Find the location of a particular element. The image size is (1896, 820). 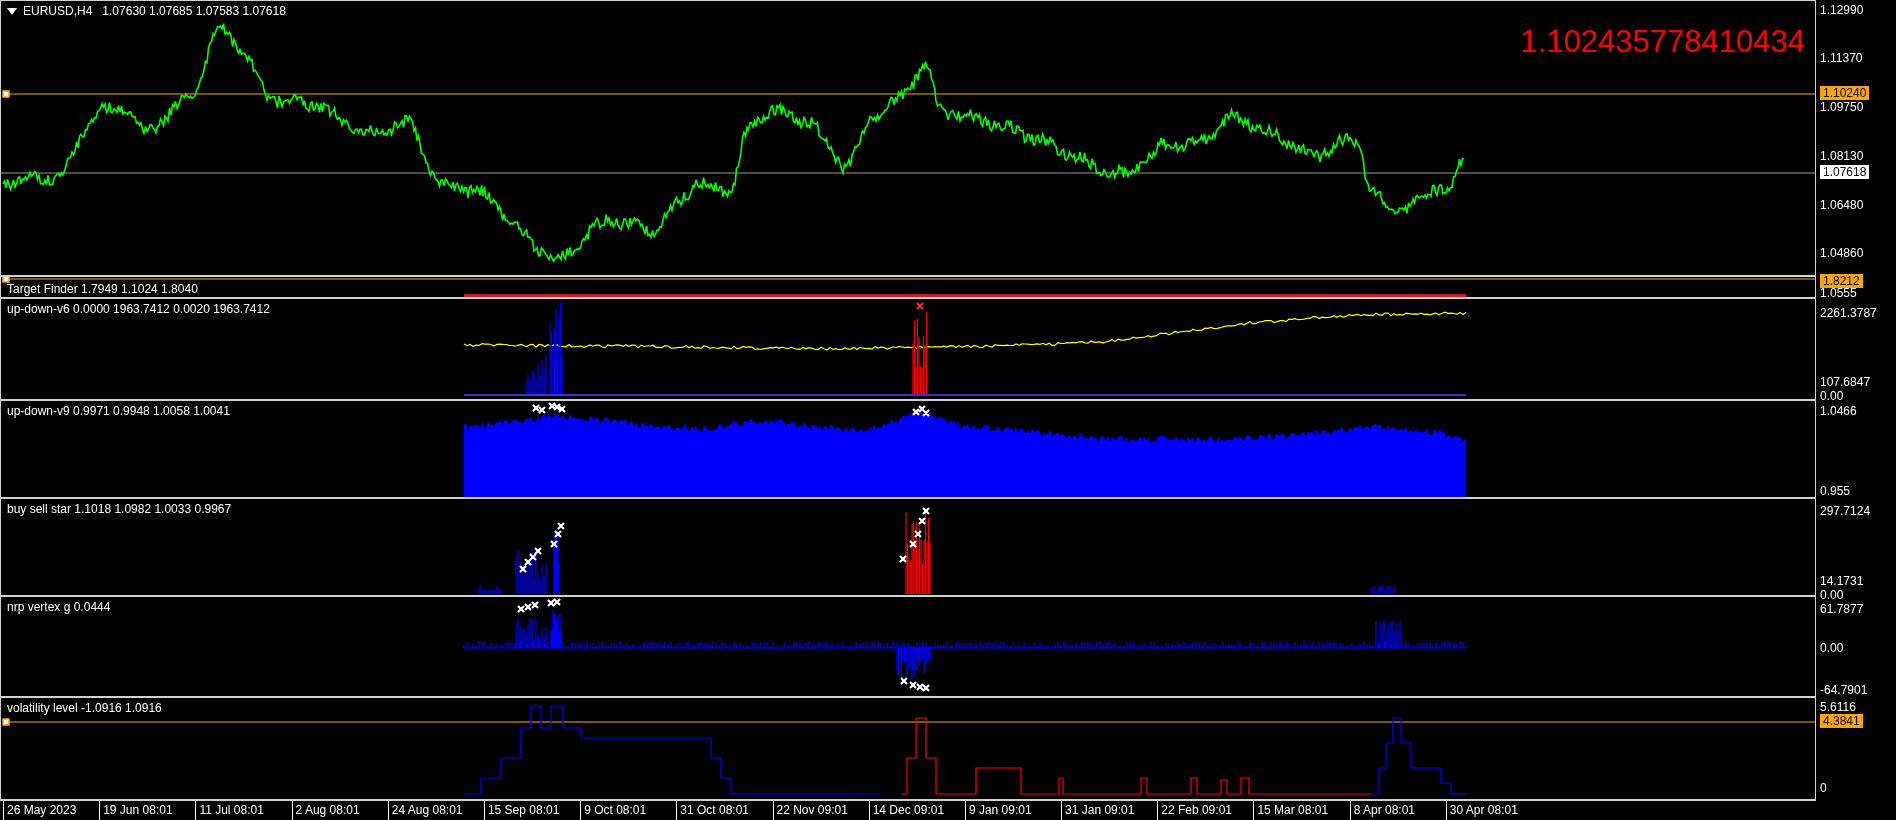

axis-label: 297.7124 is located at coordinates (1845, 511).